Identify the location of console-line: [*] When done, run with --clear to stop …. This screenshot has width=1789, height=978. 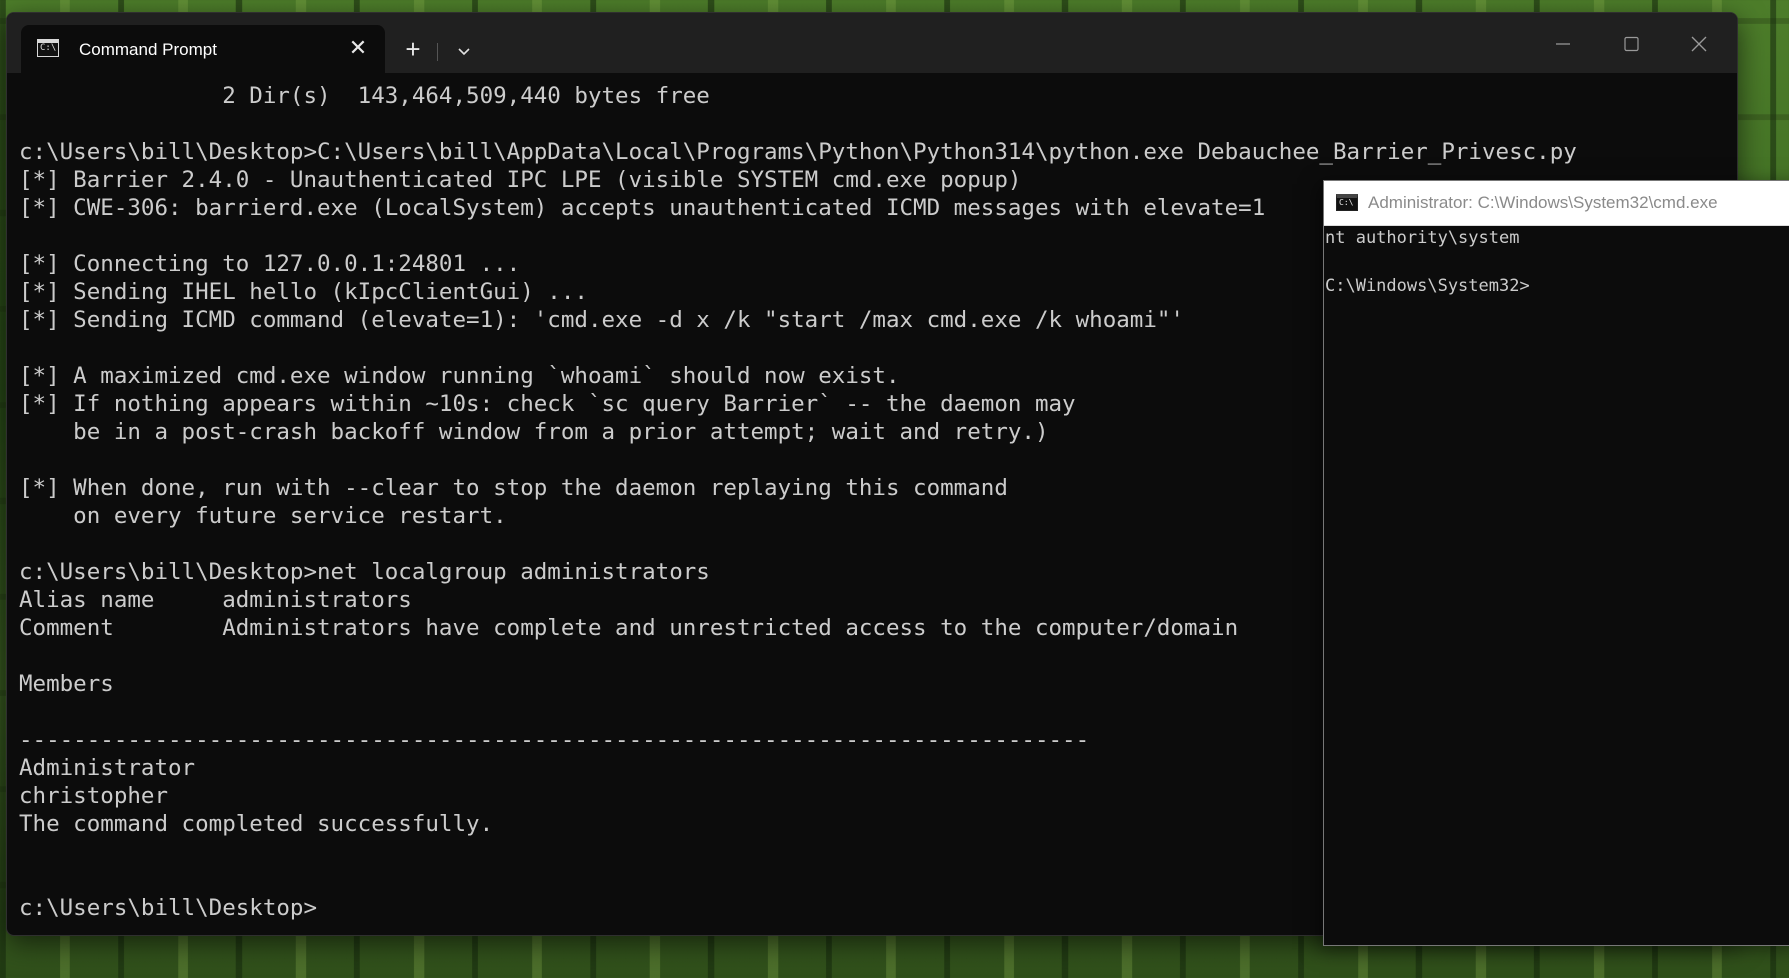
(513, 488).